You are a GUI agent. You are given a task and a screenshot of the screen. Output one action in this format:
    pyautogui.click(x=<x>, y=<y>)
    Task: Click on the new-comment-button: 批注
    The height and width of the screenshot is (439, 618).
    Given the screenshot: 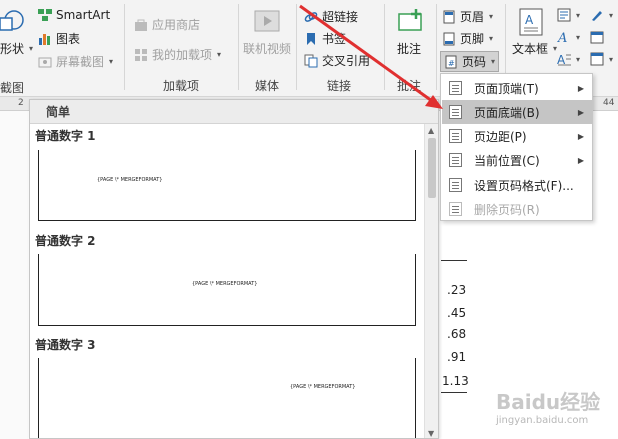 What is the action you would take?
    pyautogui.click(x=409, y=48)
    